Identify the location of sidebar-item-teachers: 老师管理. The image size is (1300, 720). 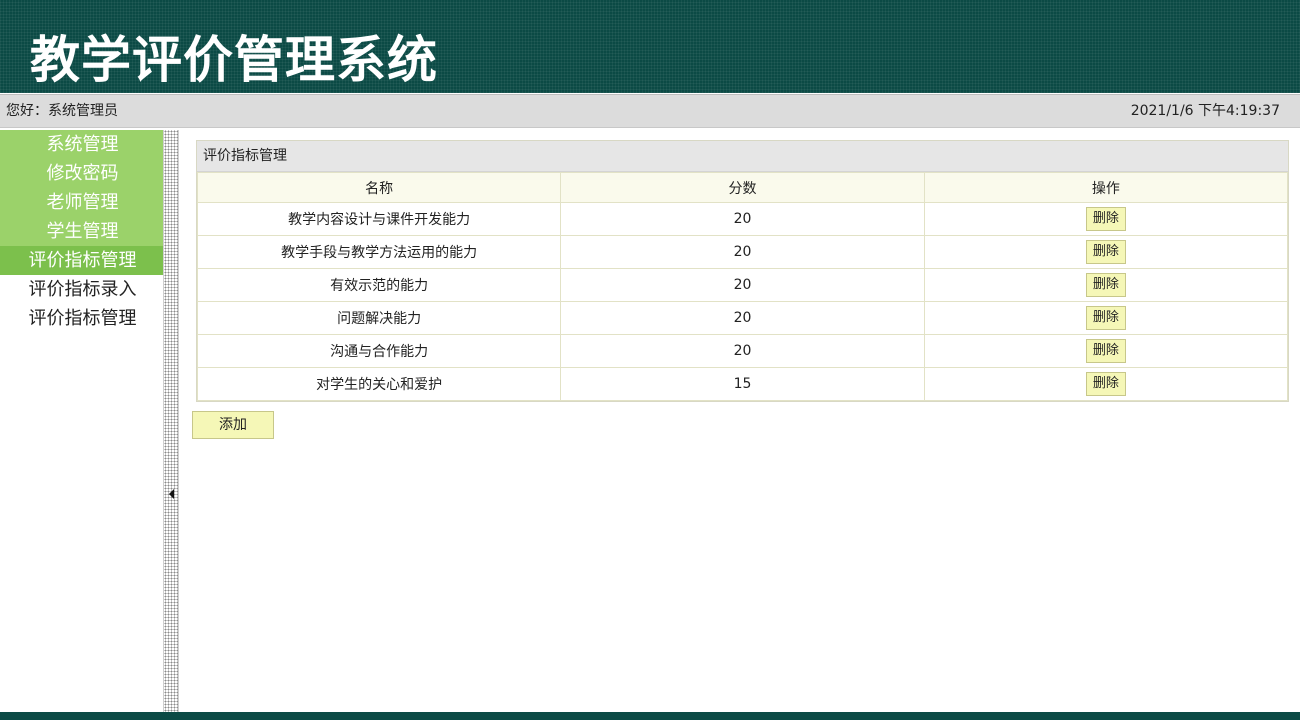
(82, 202).